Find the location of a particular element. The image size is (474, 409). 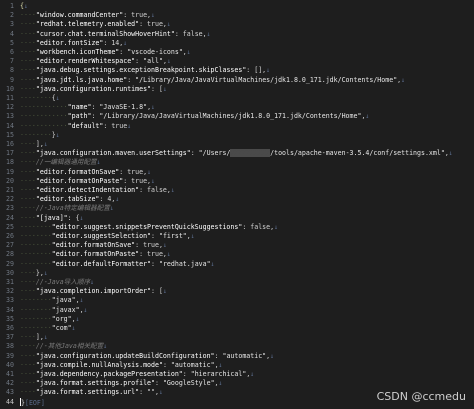

code-token: "java.dependency.packagePresentation" is located at coordinates (109, 374).